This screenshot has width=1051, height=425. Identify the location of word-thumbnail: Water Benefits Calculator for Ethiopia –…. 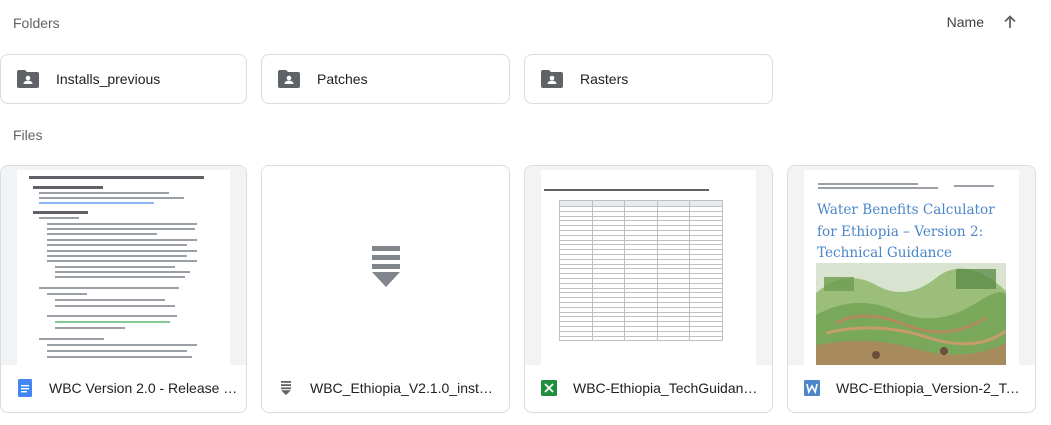
(911, 265).